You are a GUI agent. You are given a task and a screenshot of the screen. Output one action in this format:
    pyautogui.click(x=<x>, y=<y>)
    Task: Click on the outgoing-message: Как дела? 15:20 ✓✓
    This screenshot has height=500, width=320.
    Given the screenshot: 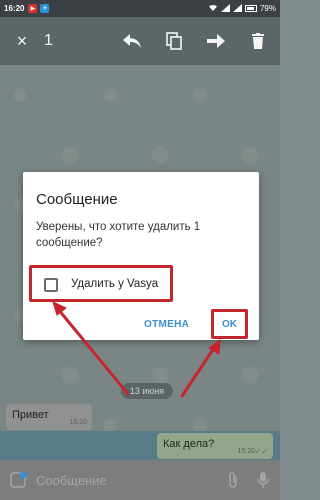 What is the action you would take?
    pyautogui.click(x=215, y=446)
    